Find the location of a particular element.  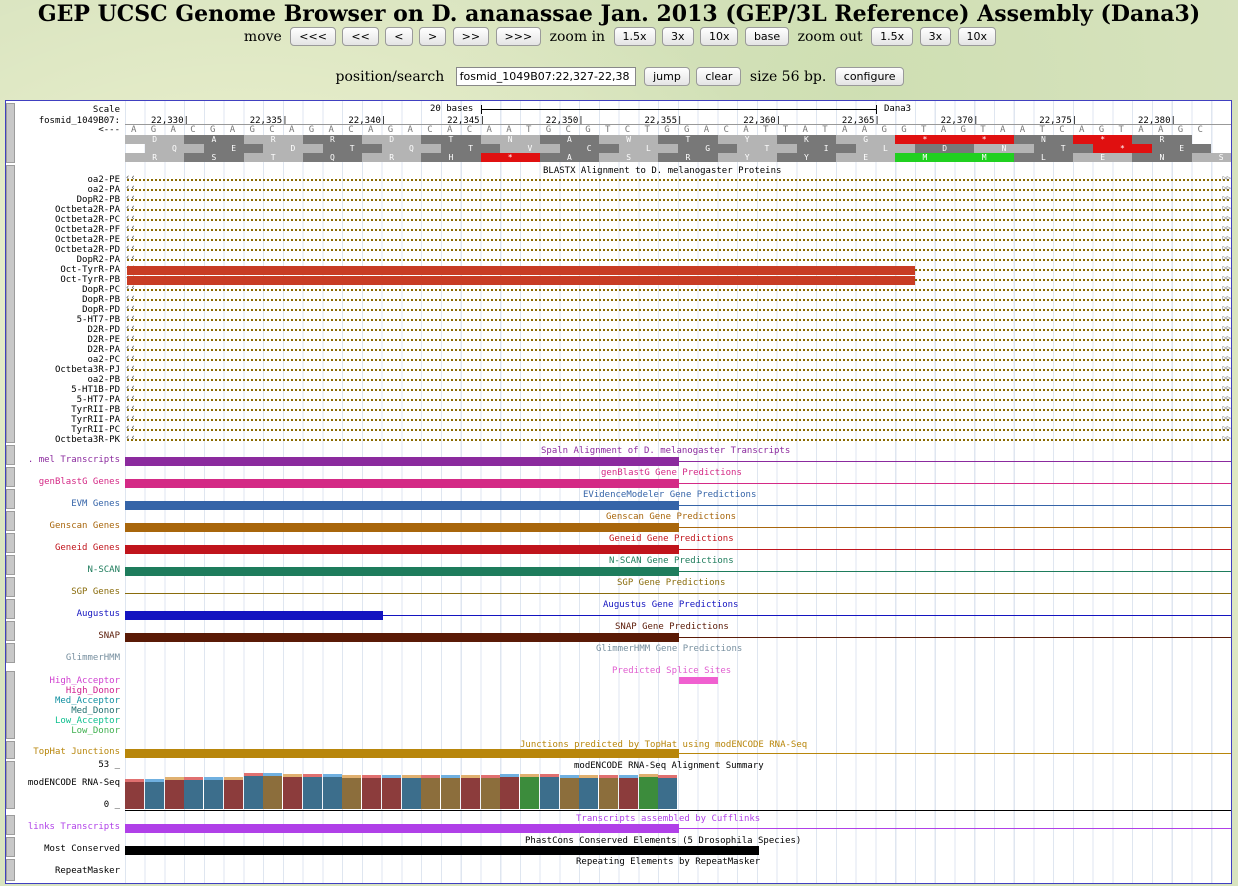

move-far-left-button: <<< is located at coordinates (313, 36).